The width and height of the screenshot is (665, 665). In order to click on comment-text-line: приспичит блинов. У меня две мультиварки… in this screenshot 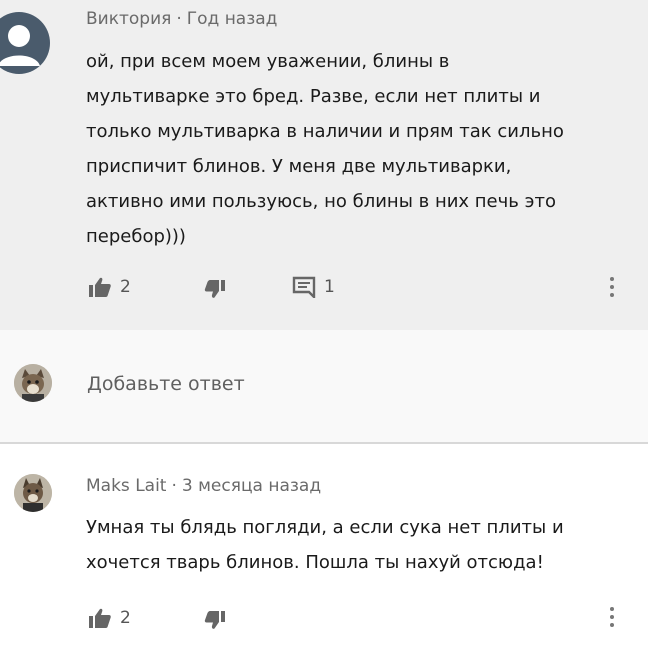, I will do `click(299, 166)`.